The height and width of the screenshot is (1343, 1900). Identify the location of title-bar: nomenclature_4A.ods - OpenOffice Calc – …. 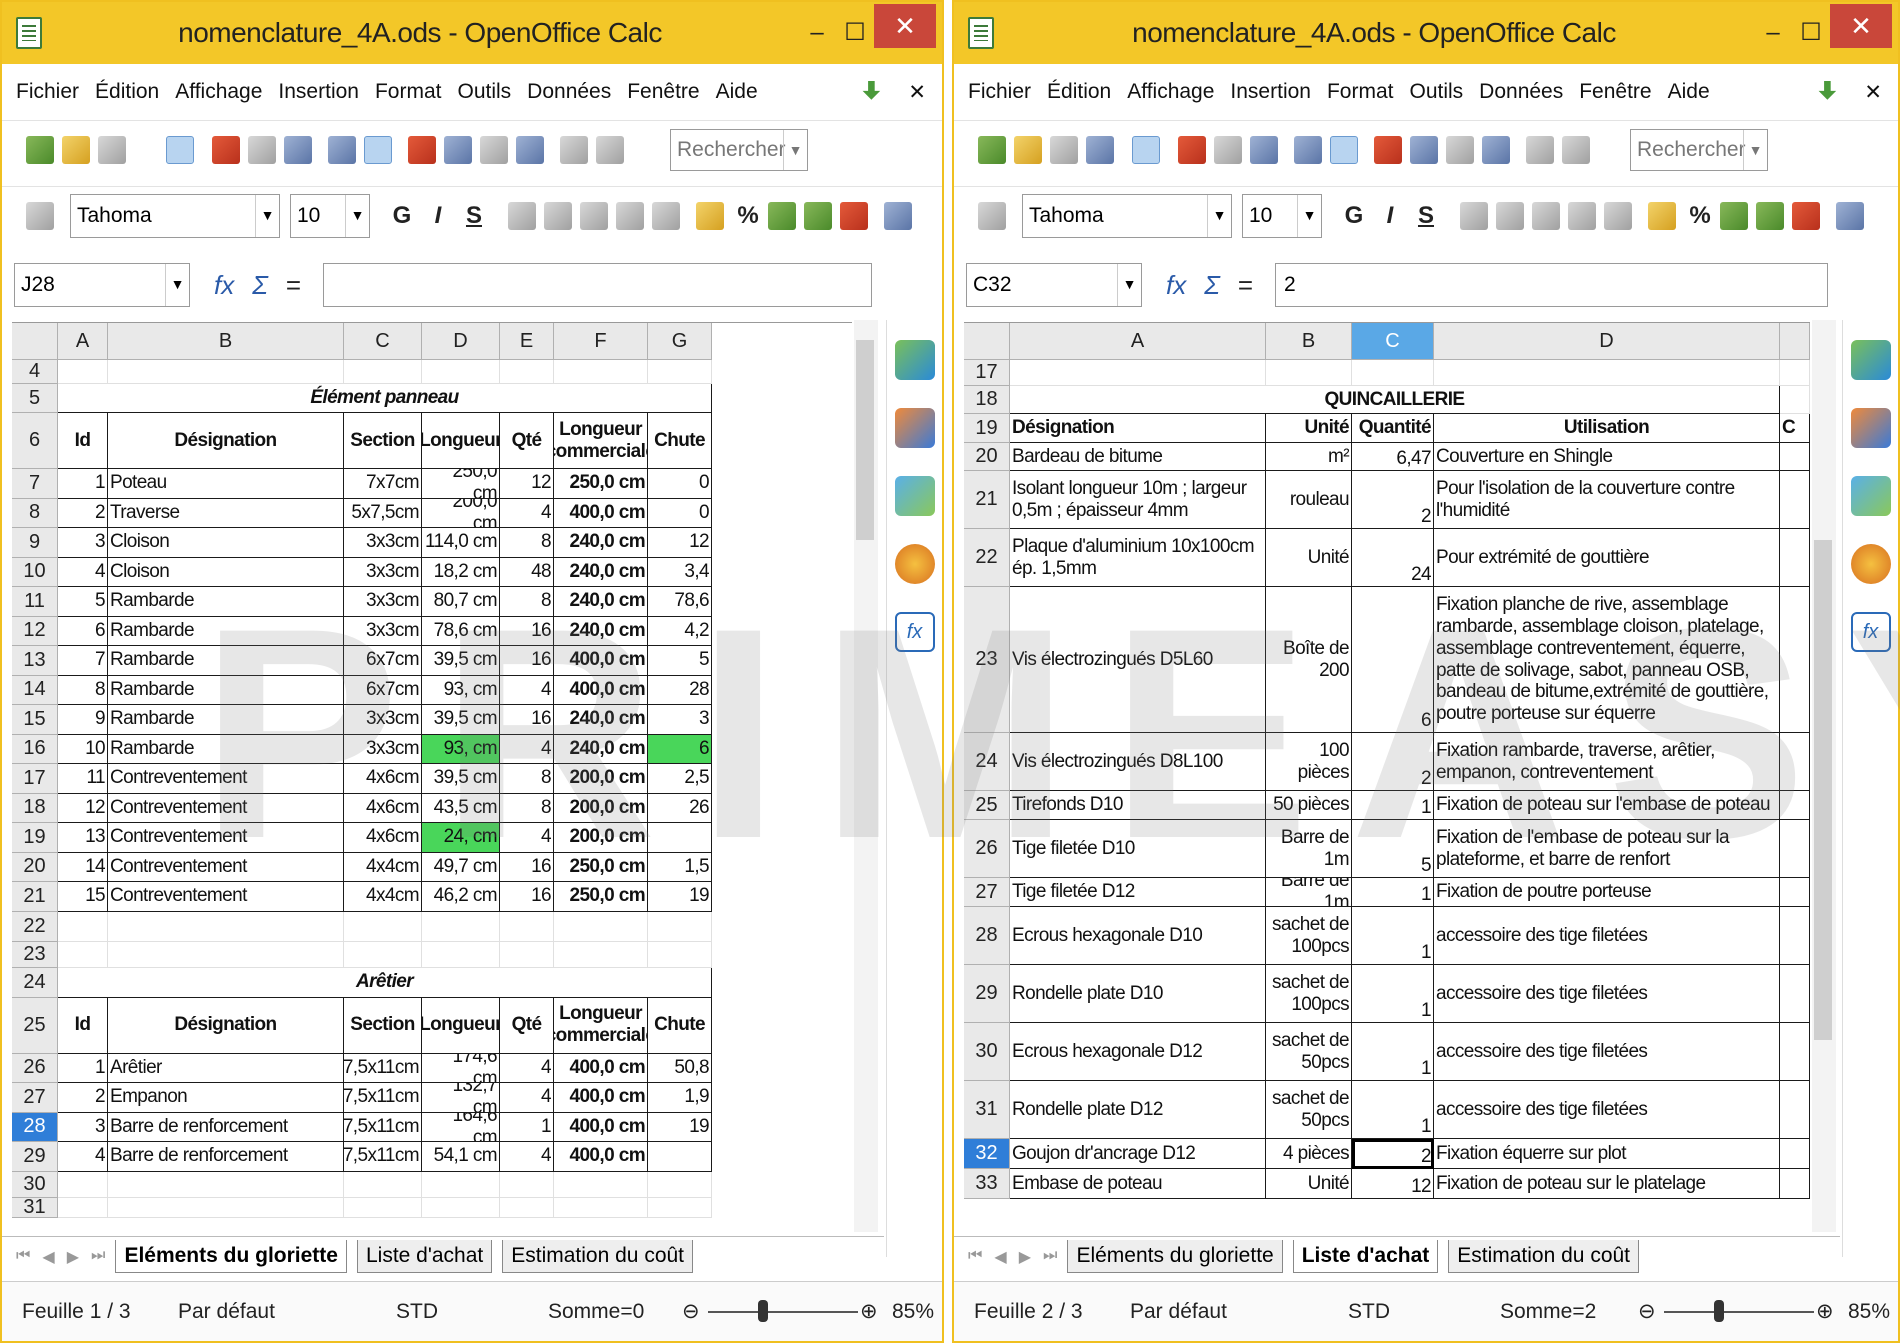
(1426, 33).